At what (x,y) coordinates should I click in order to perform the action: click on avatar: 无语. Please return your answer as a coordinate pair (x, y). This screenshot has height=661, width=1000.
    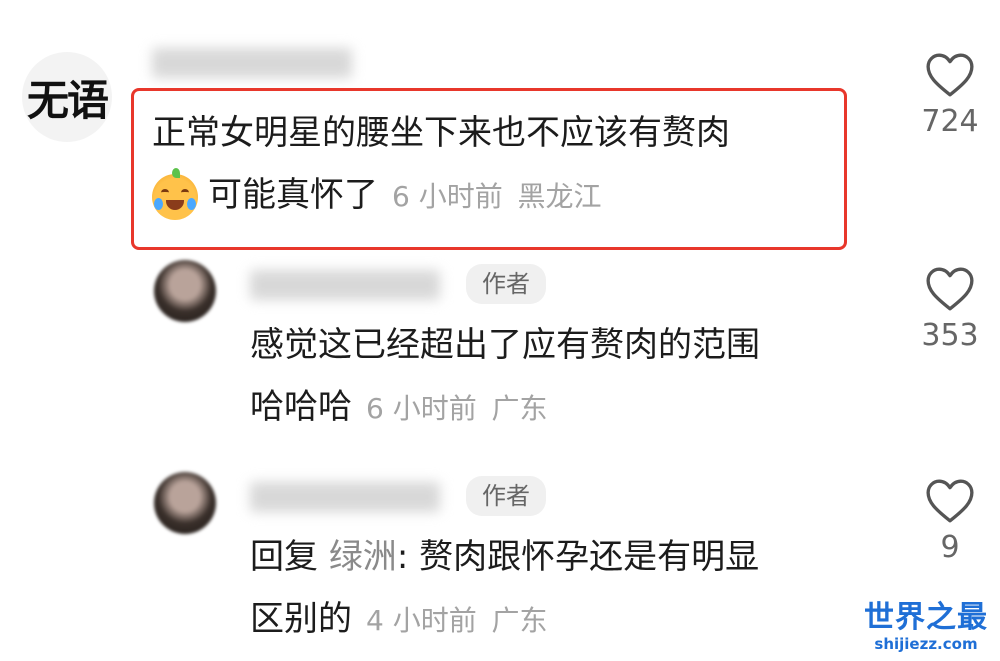
    Looking at the image, I should click on (67, 97).